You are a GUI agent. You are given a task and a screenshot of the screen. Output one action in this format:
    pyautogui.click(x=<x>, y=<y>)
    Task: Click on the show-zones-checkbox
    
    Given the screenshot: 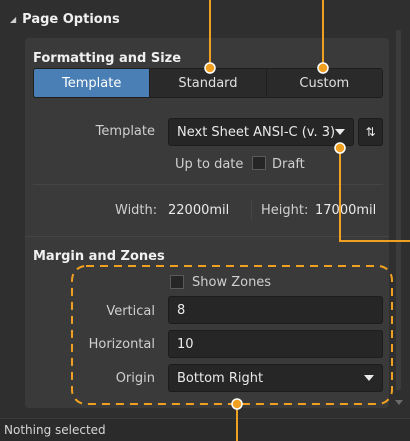 What is the action you would take?
    pyautogui.click(x=177, y=282)
    